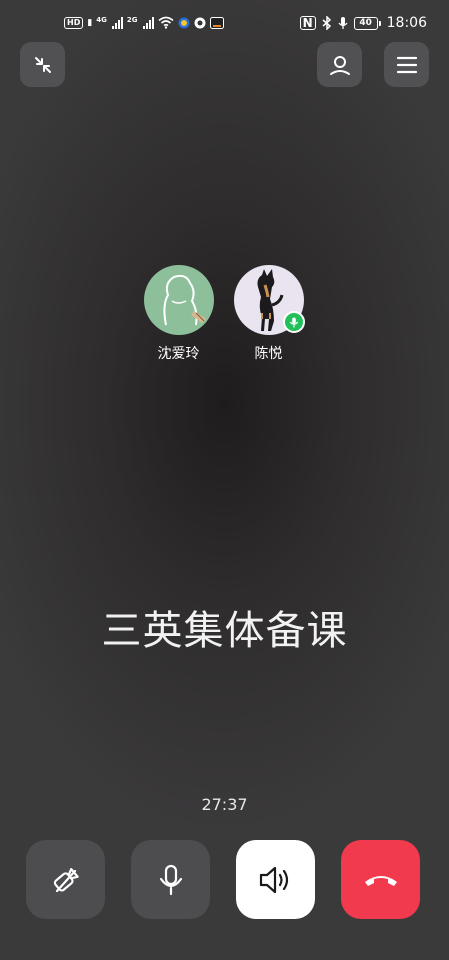 The image size is (449, 960). I want to click on battery-tip, so click(379, 23).